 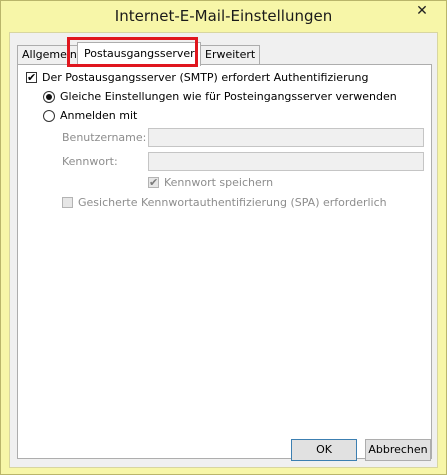 I want to click on tab-erweitert: Erweitert, so click(x=230, y=54).